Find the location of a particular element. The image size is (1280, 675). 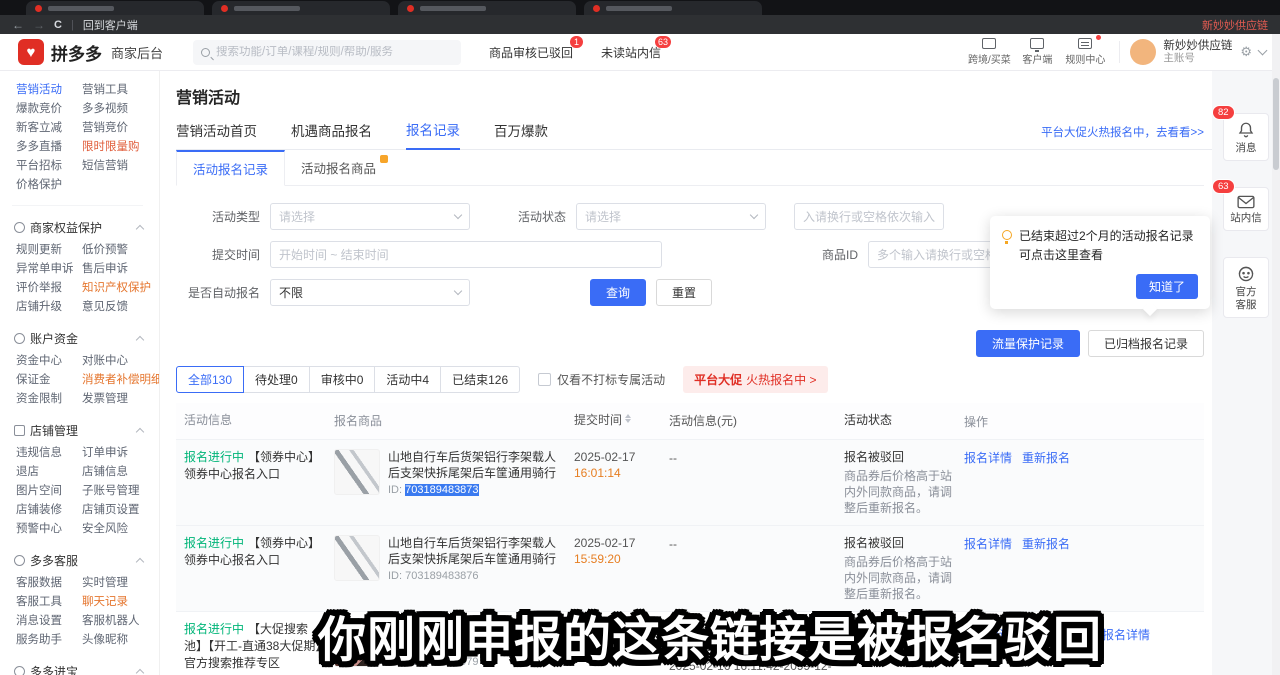

messages-card: 82 消息 is located at coordinates (1240, 133).